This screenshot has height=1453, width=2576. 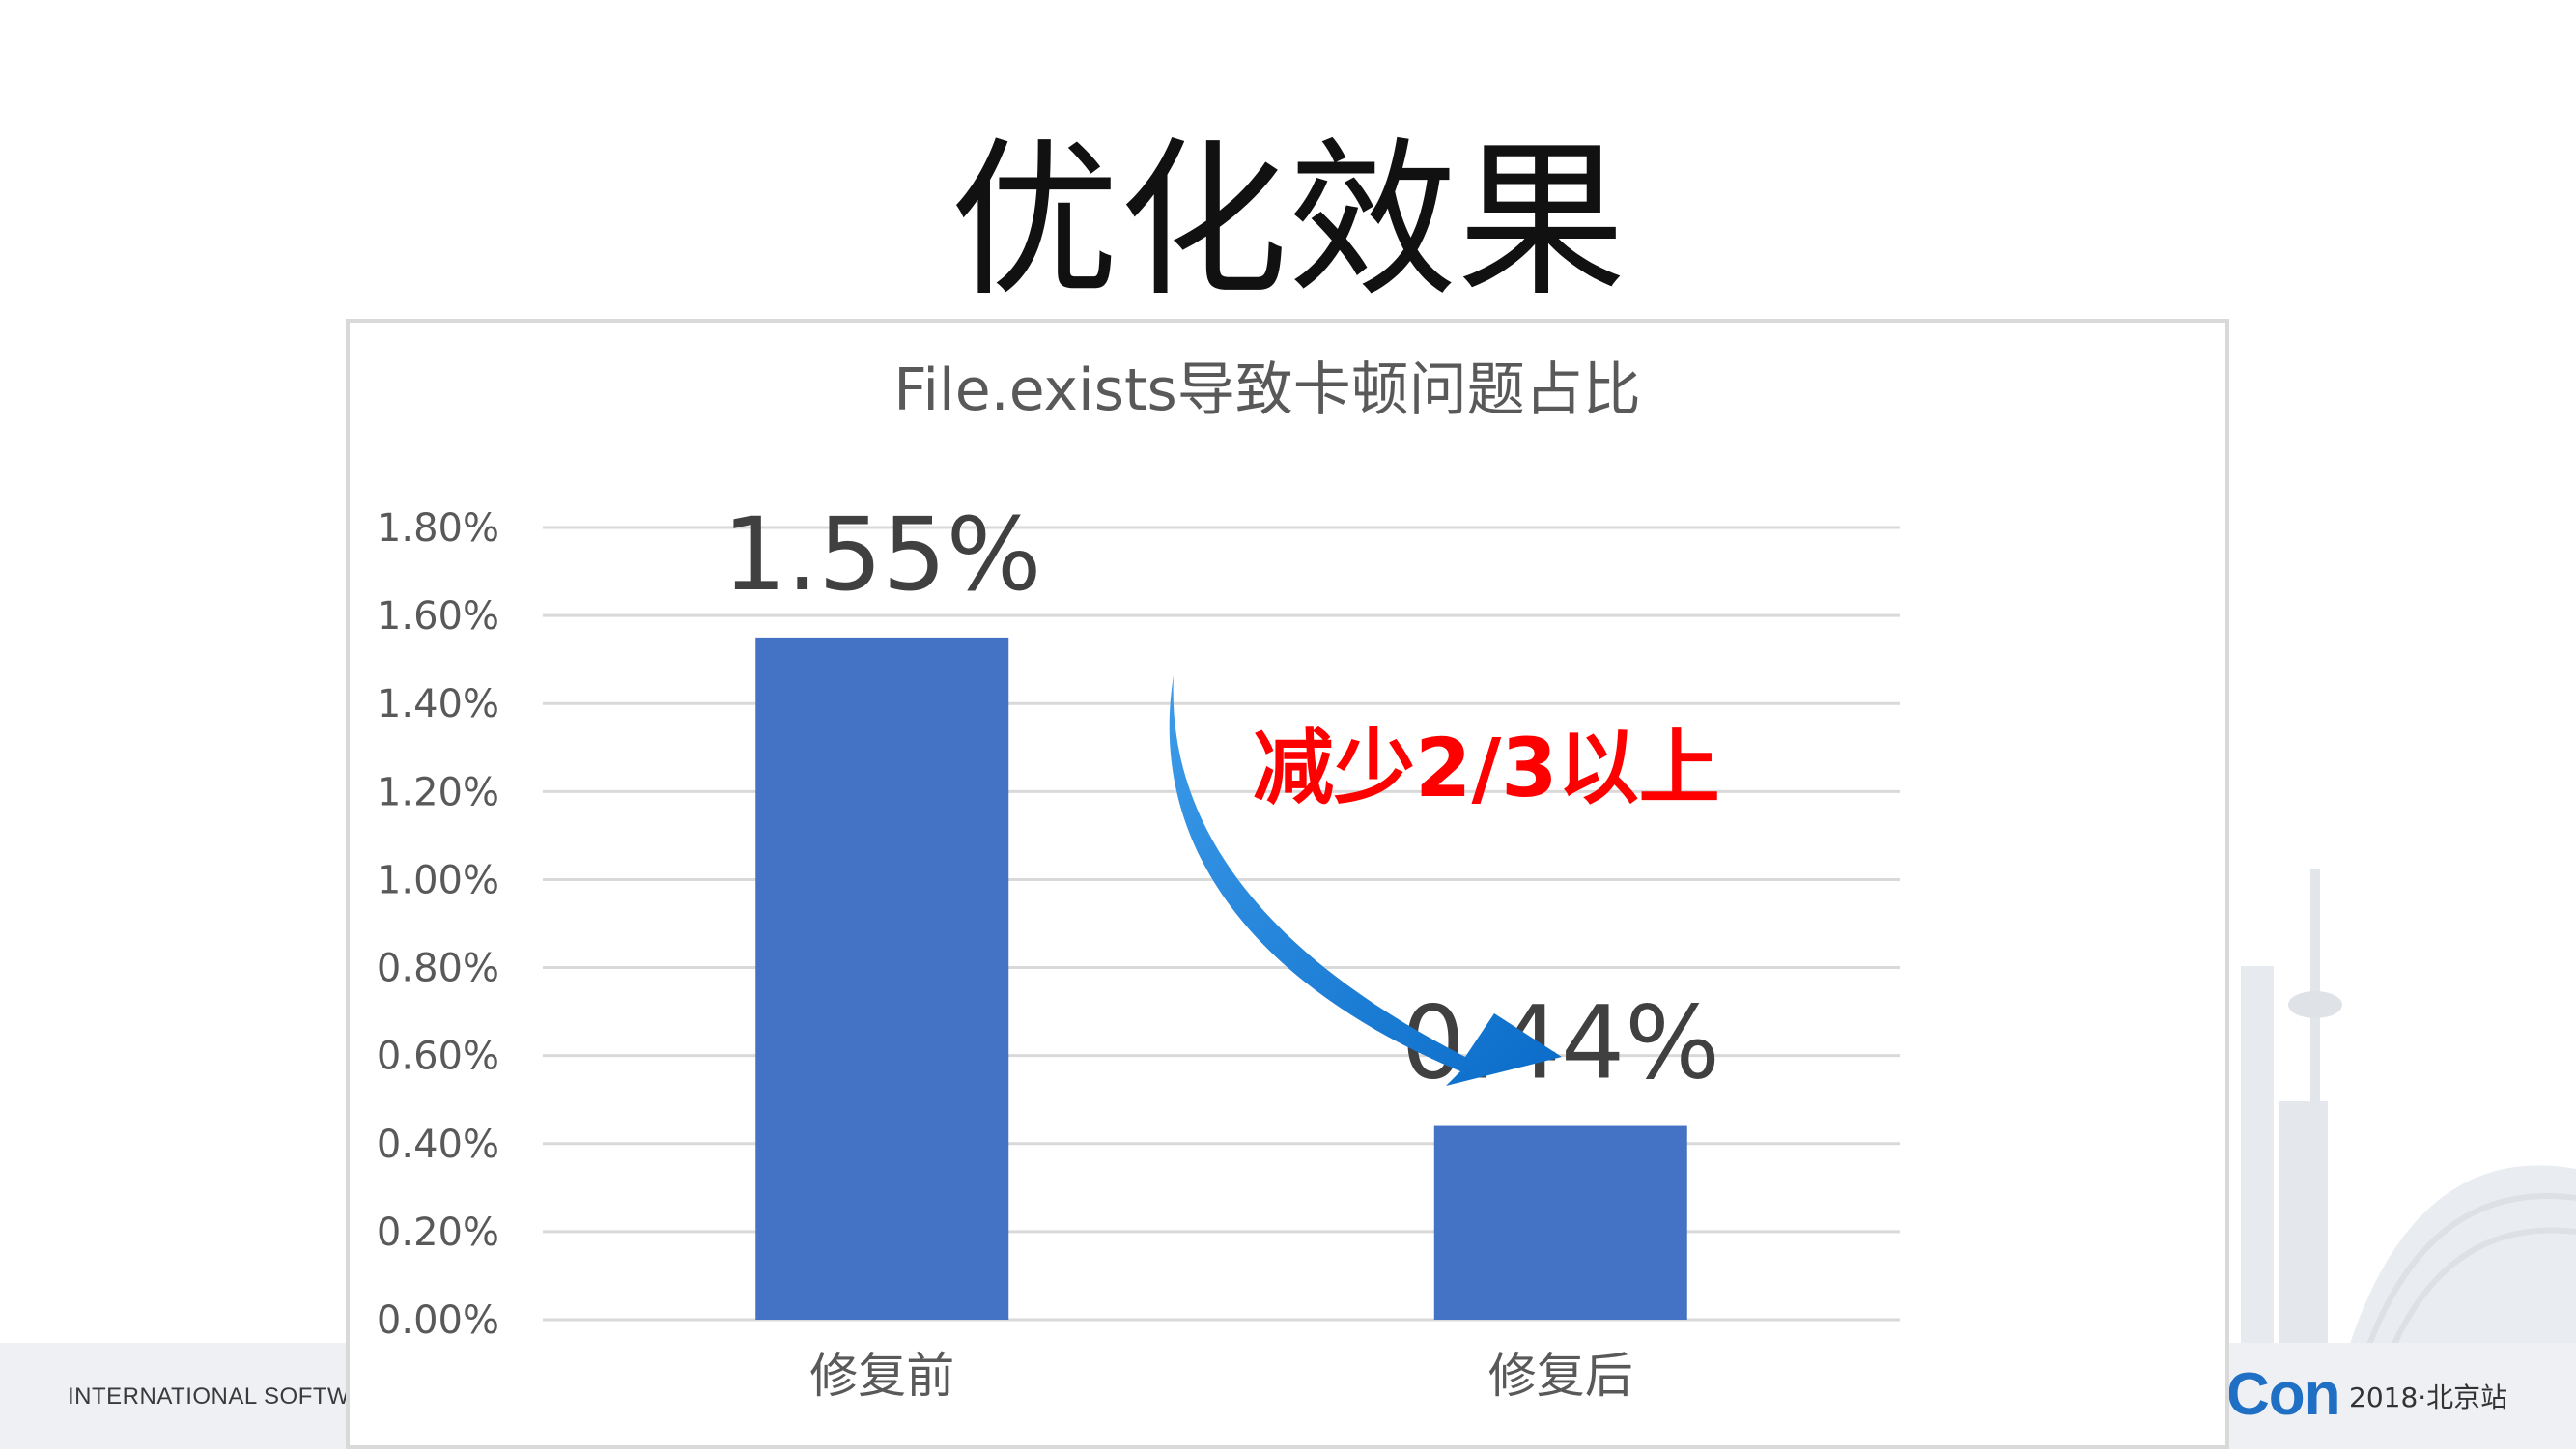 I want to click on y-tick-label: 1.00%, so click(x=438, y=880).